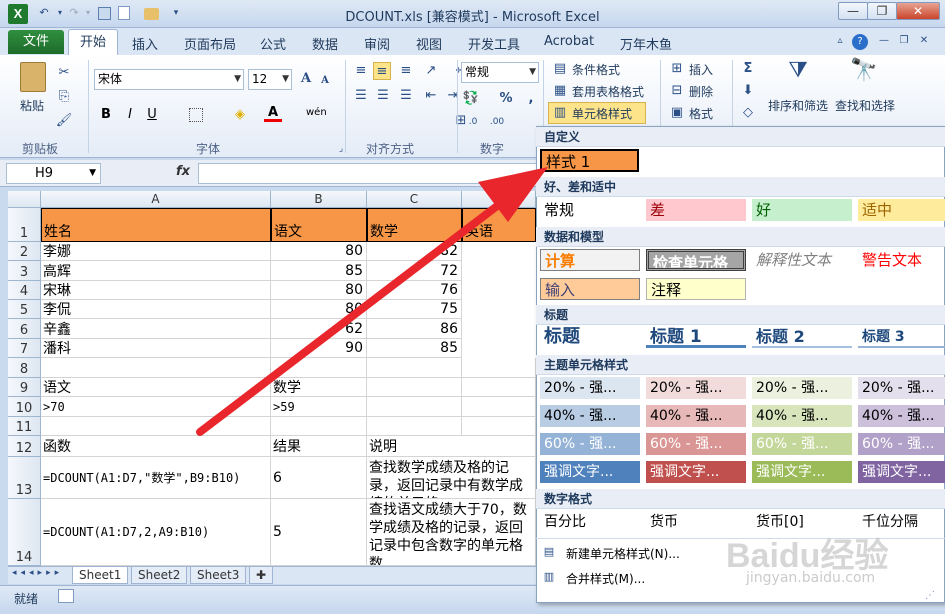  What do you see at coordinates (590, 522) in the screenshot?
I see `style-percent: 百分比` at bounding box center [590, 522].